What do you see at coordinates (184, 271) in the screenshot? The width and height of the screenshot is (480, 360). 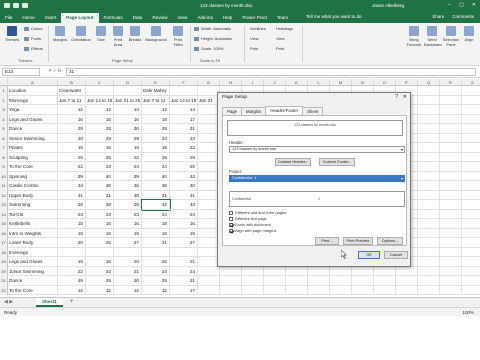 I see `table-cell: 24` at bounding box center [184, 271].